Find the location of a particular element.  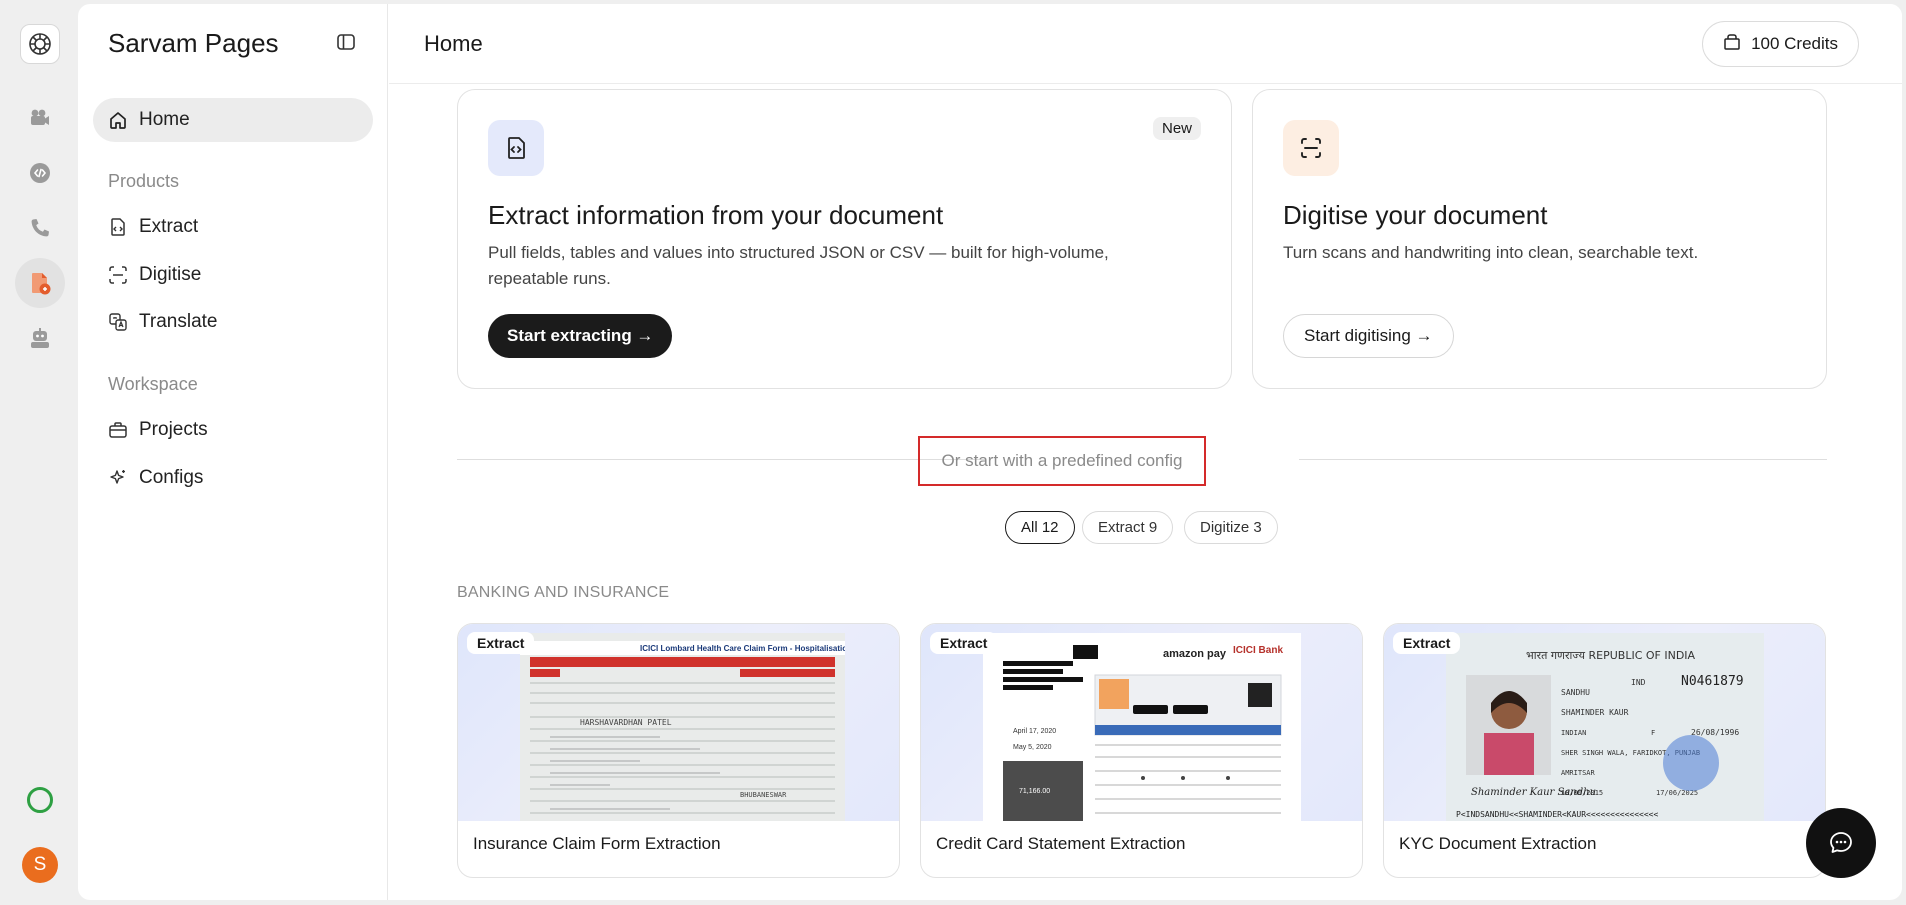

config-title: Insurance Claim Form Extraction is located at coordinates (597, 843).